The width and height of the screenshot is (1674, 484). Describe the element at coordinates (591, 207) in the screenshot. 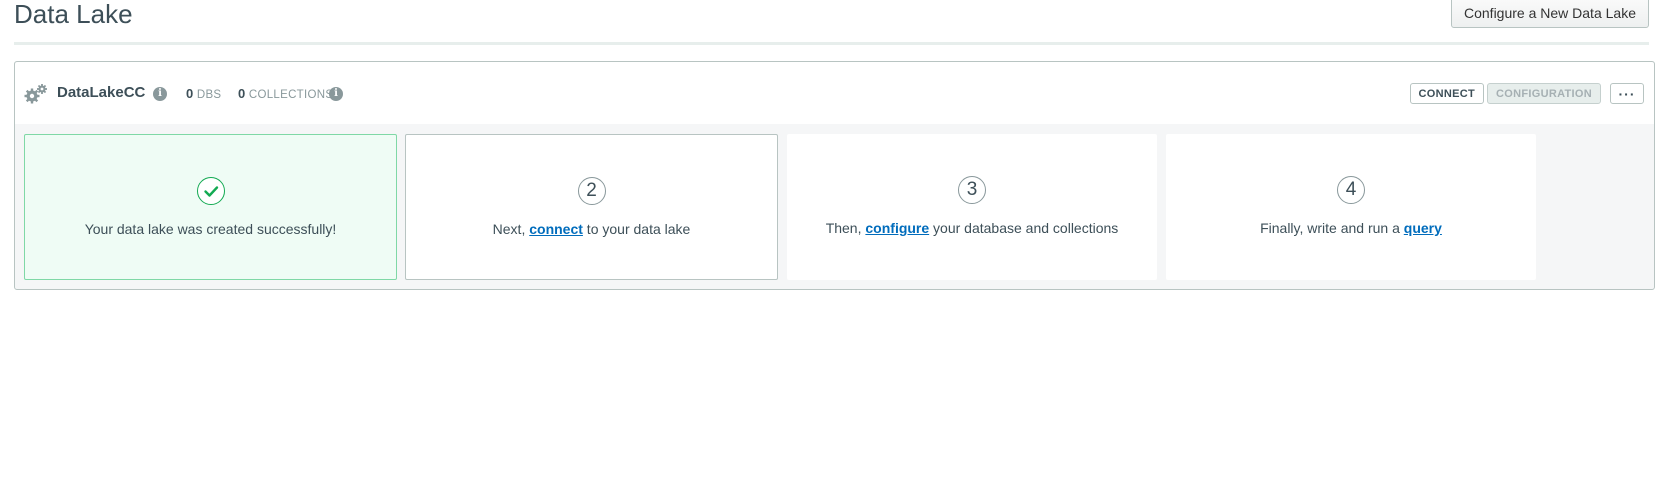

I see `step-connect: 2 Next, connect to your data lake` at that location.